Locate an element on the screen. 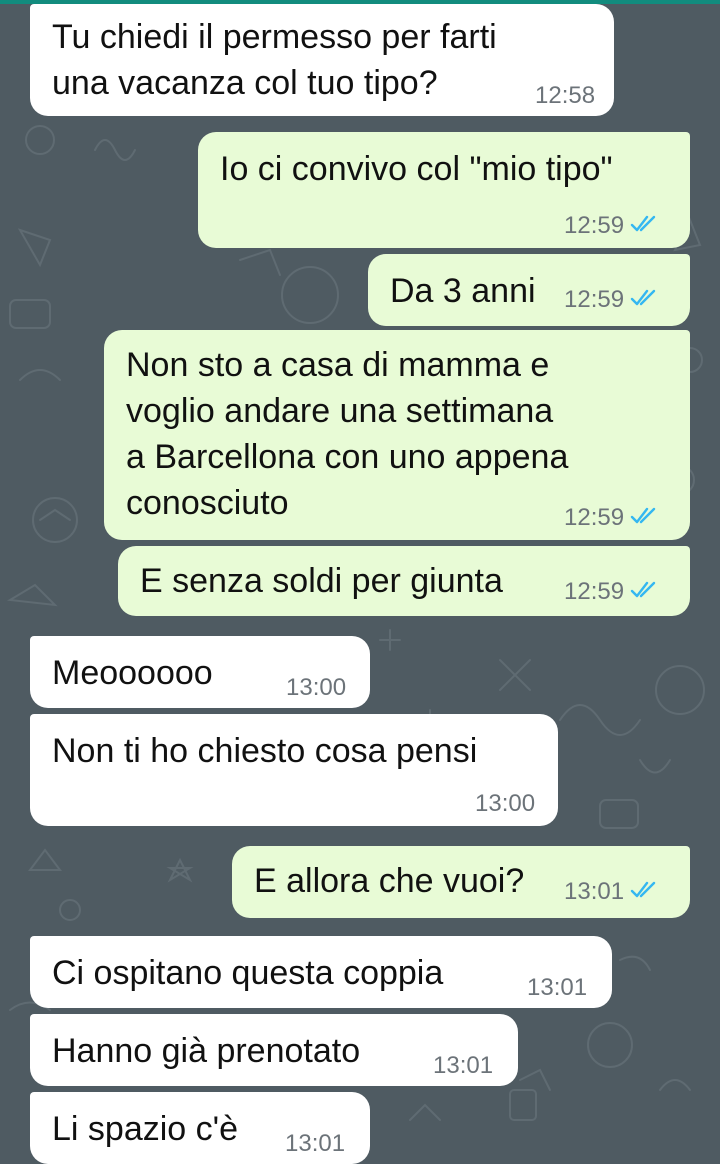 The image size is (720, 1164). incoming-message-bubble: Hanno già prenotato 13:01 is located at coordinates (274, 1050).